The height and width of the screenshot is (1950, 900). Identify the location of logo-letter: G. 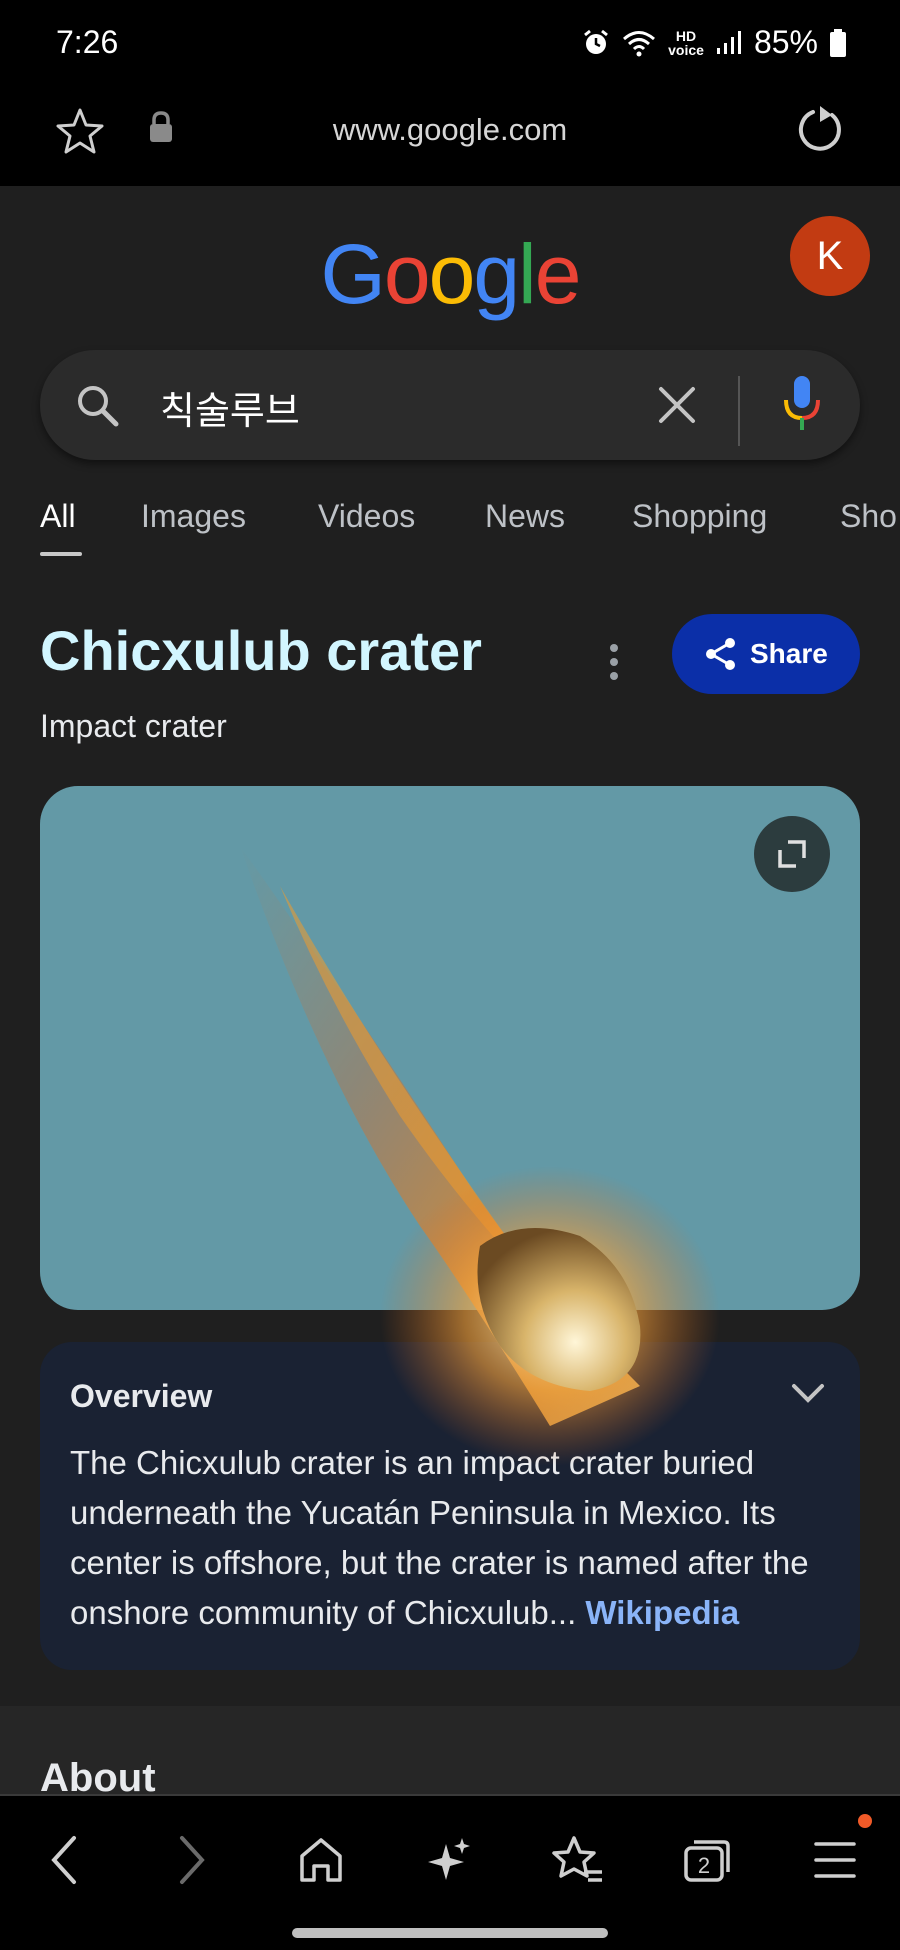
(353, 274).